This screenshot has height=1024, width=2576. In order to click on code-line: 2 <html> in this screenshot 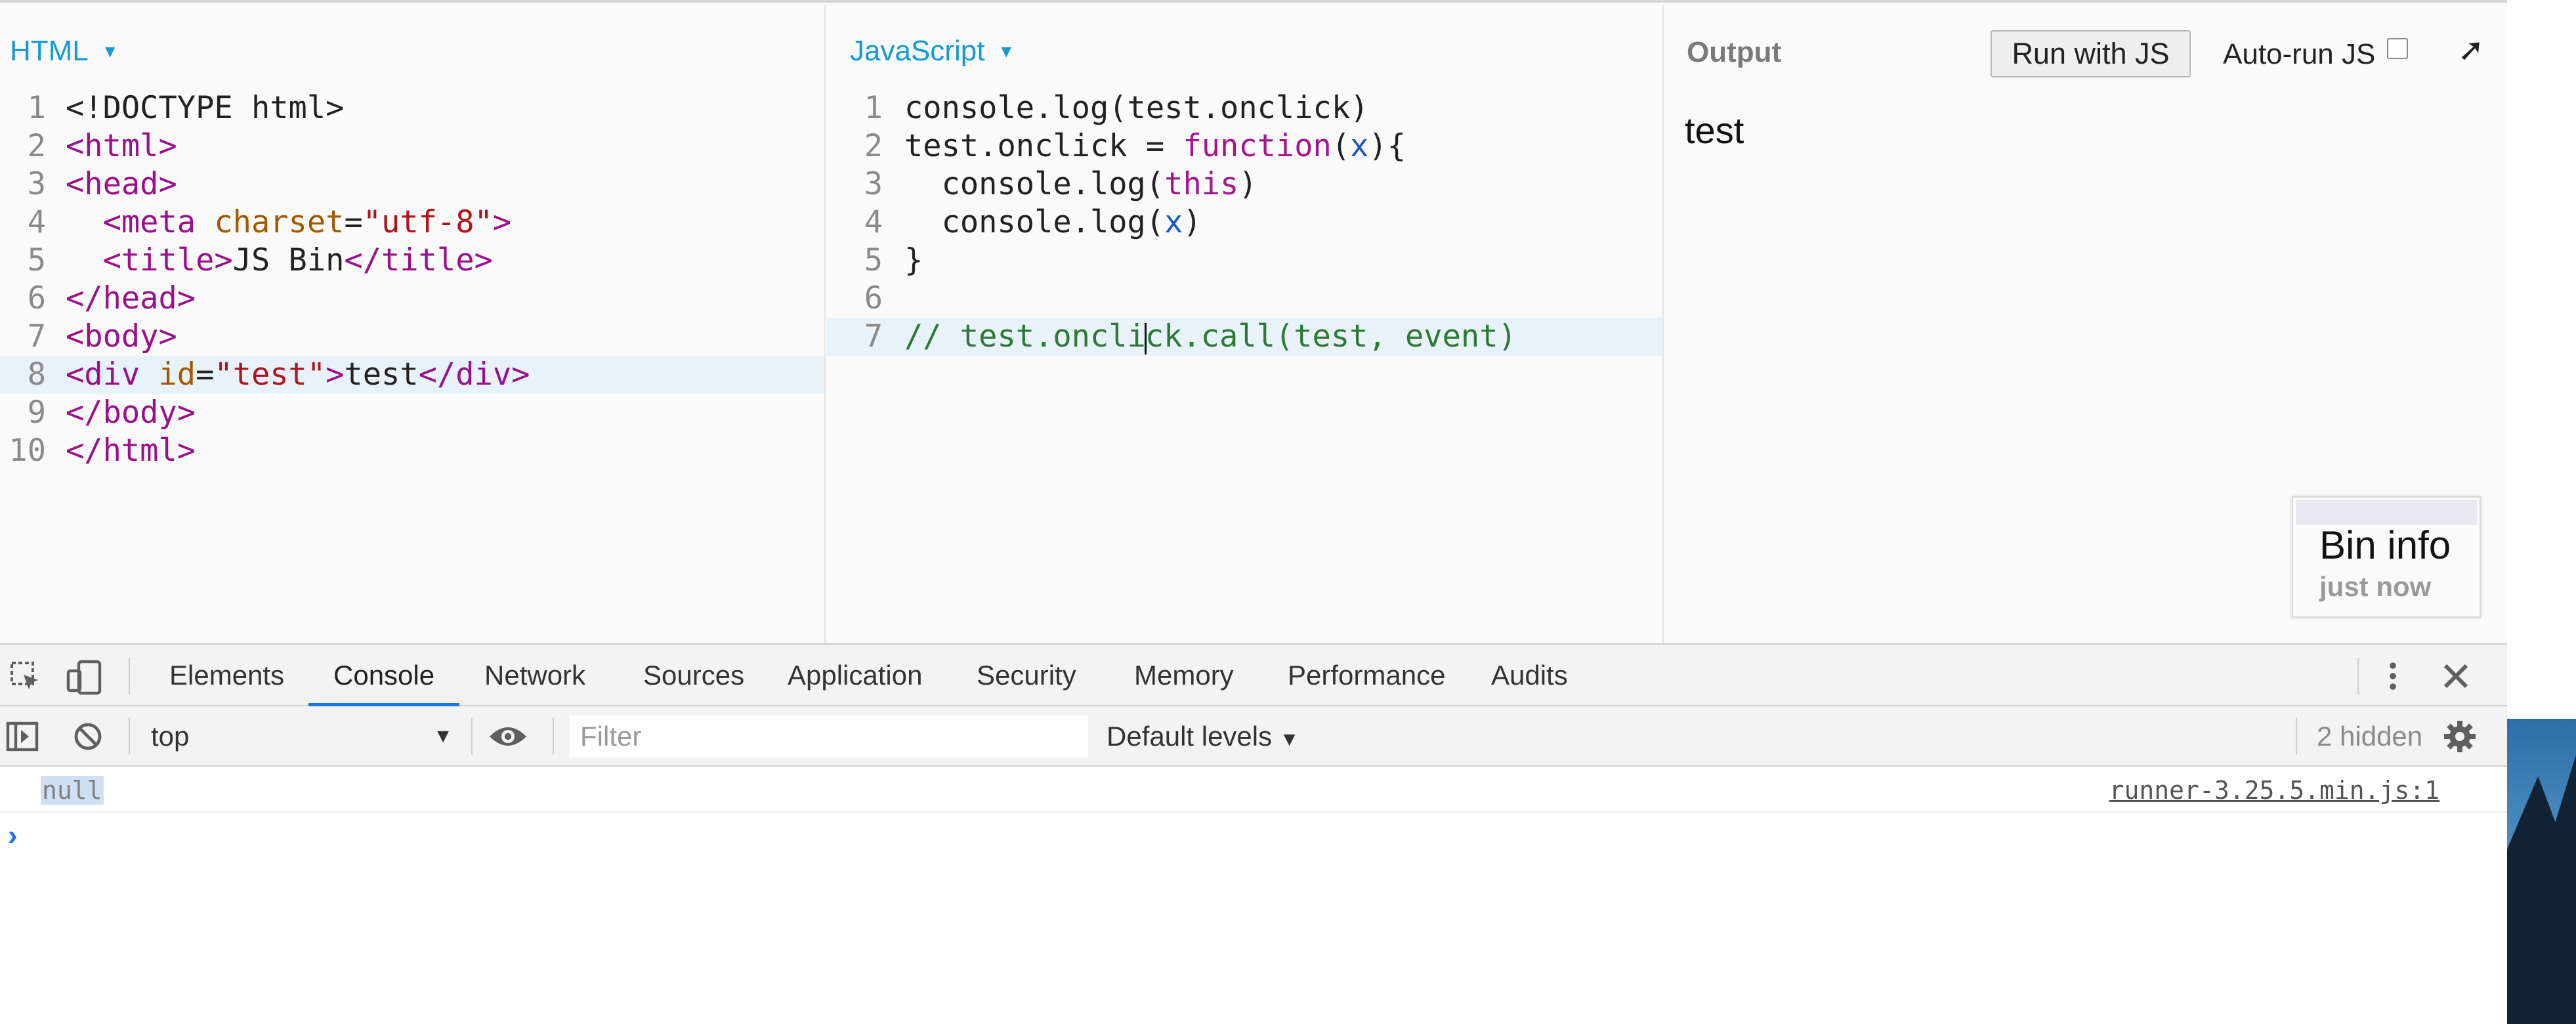, I will do `click(412, 146)`.